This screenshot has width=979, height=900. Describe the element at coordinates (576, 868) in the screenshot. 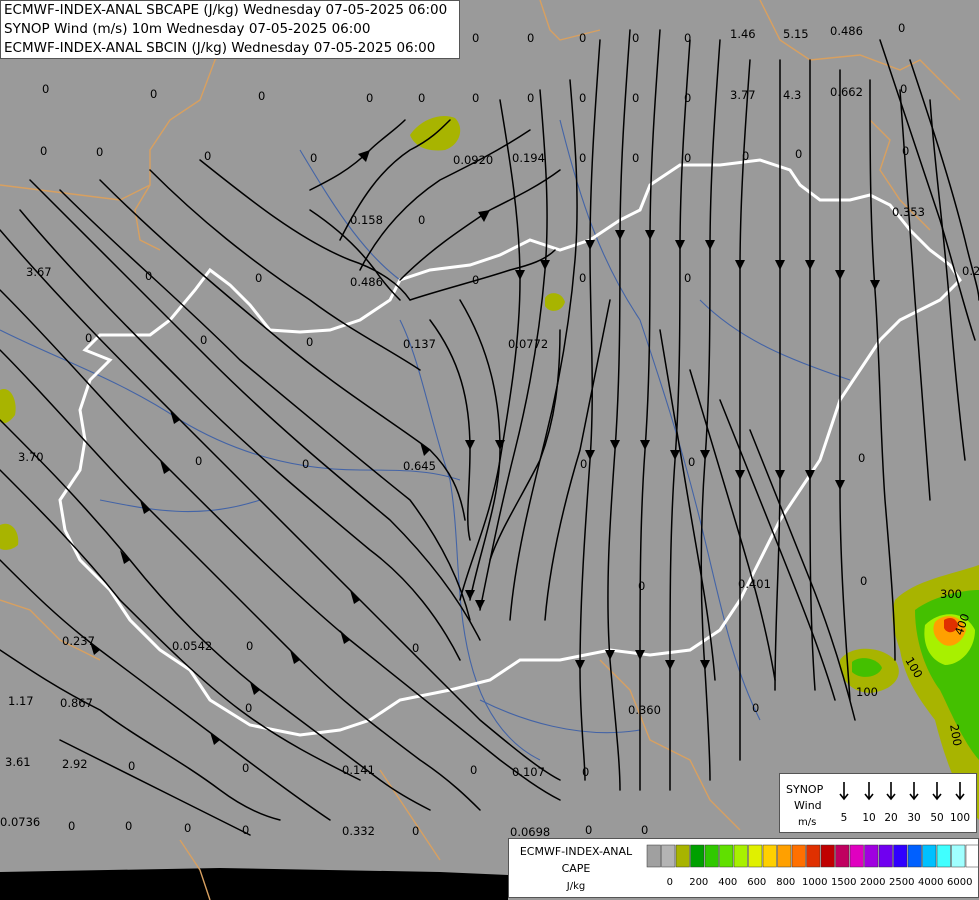

I see `cape-legend-subtitle: CAPE` at that location.